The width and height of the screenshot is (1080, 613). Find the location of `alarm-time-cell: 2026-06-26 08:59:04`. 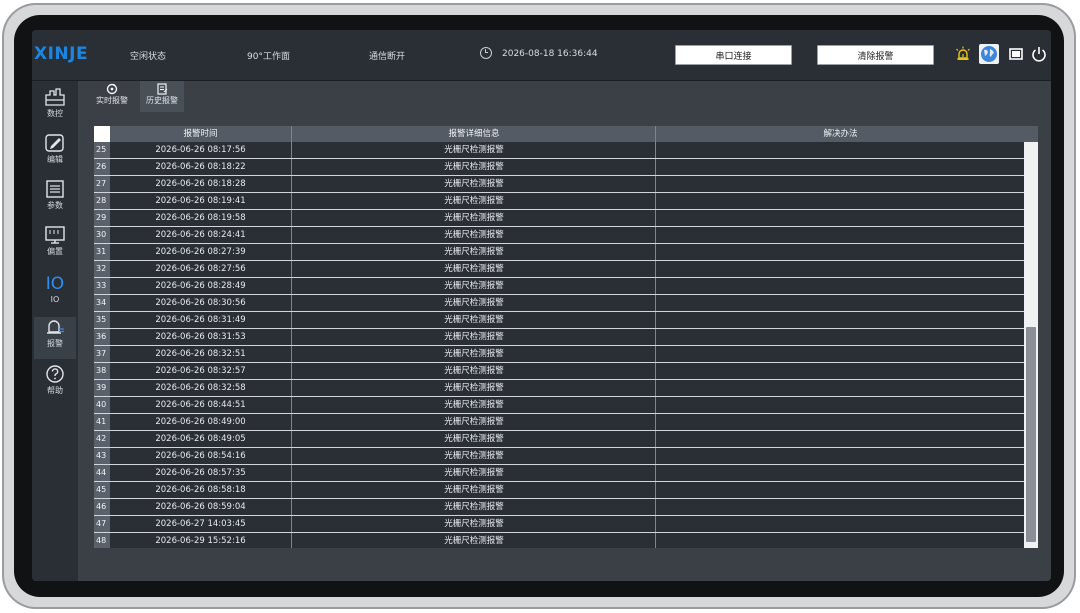

alarm-time-cell: 2026-06-26 08:59:04 is located at coordinates (200, 507).